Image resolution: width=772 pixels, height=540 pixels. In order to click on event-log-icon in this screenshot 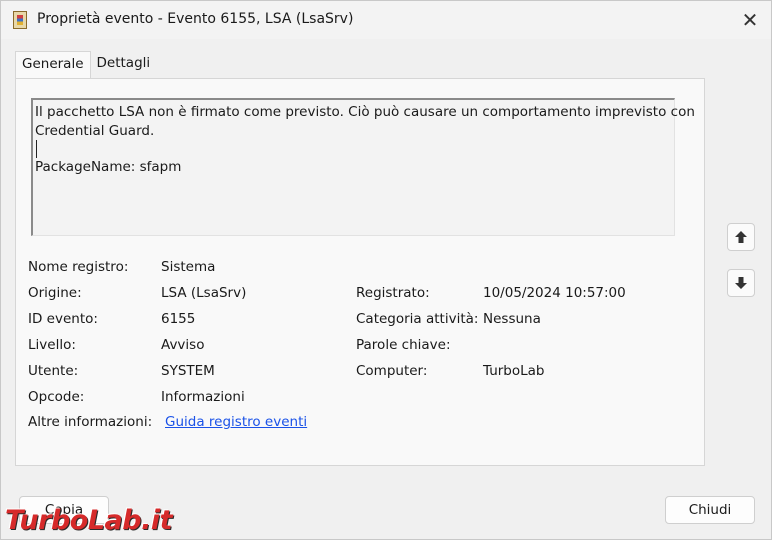, I will do `click(20, 20)`.